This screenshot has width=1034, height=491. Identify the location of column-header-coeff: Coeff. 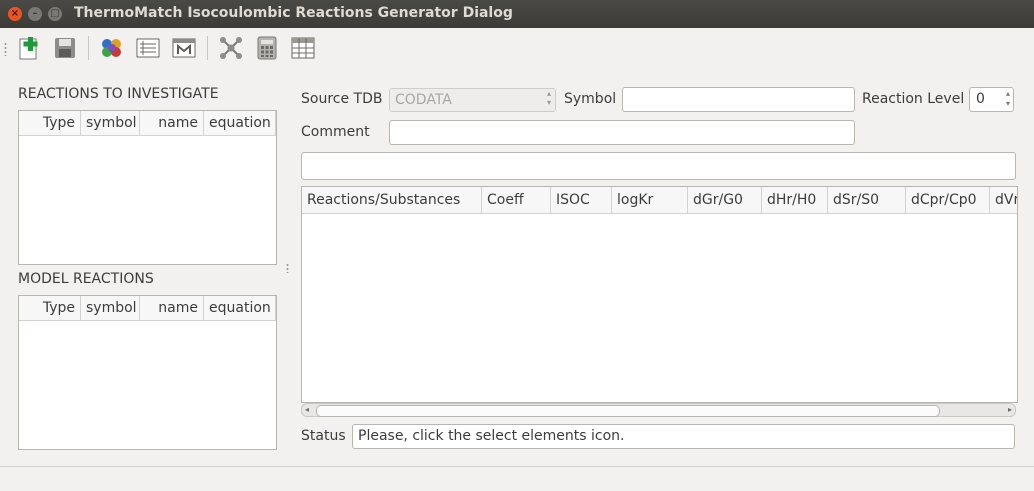
(516, 200).